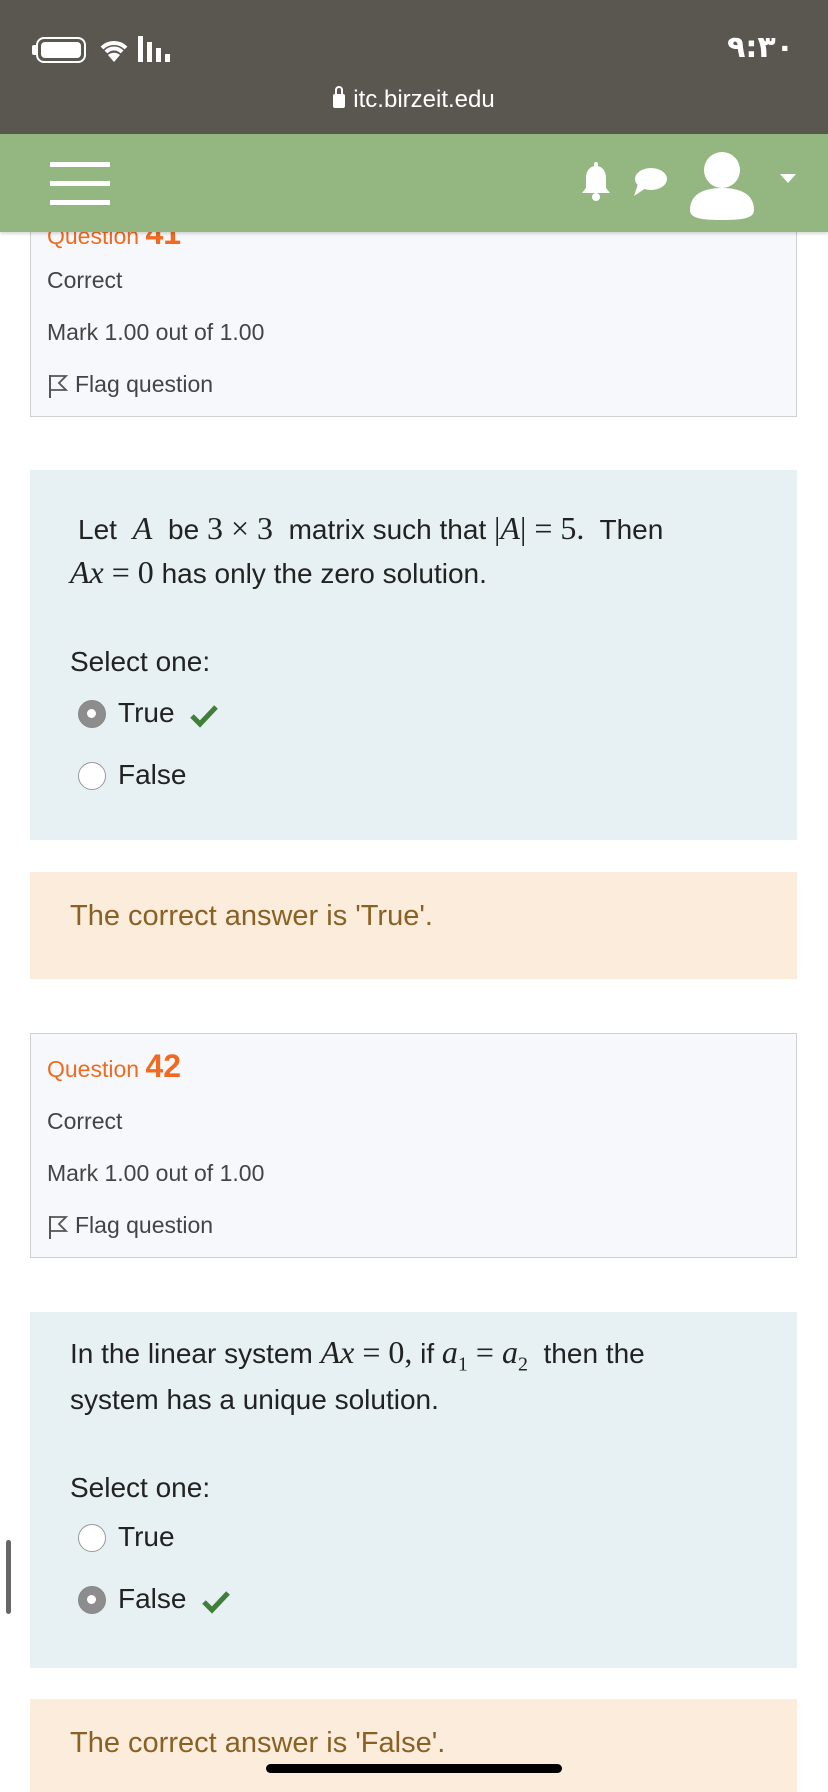  What do you see at coordinates (788, 178) in the screenshot?
I see `caret-down-icon` at bounding box center [788, 178].